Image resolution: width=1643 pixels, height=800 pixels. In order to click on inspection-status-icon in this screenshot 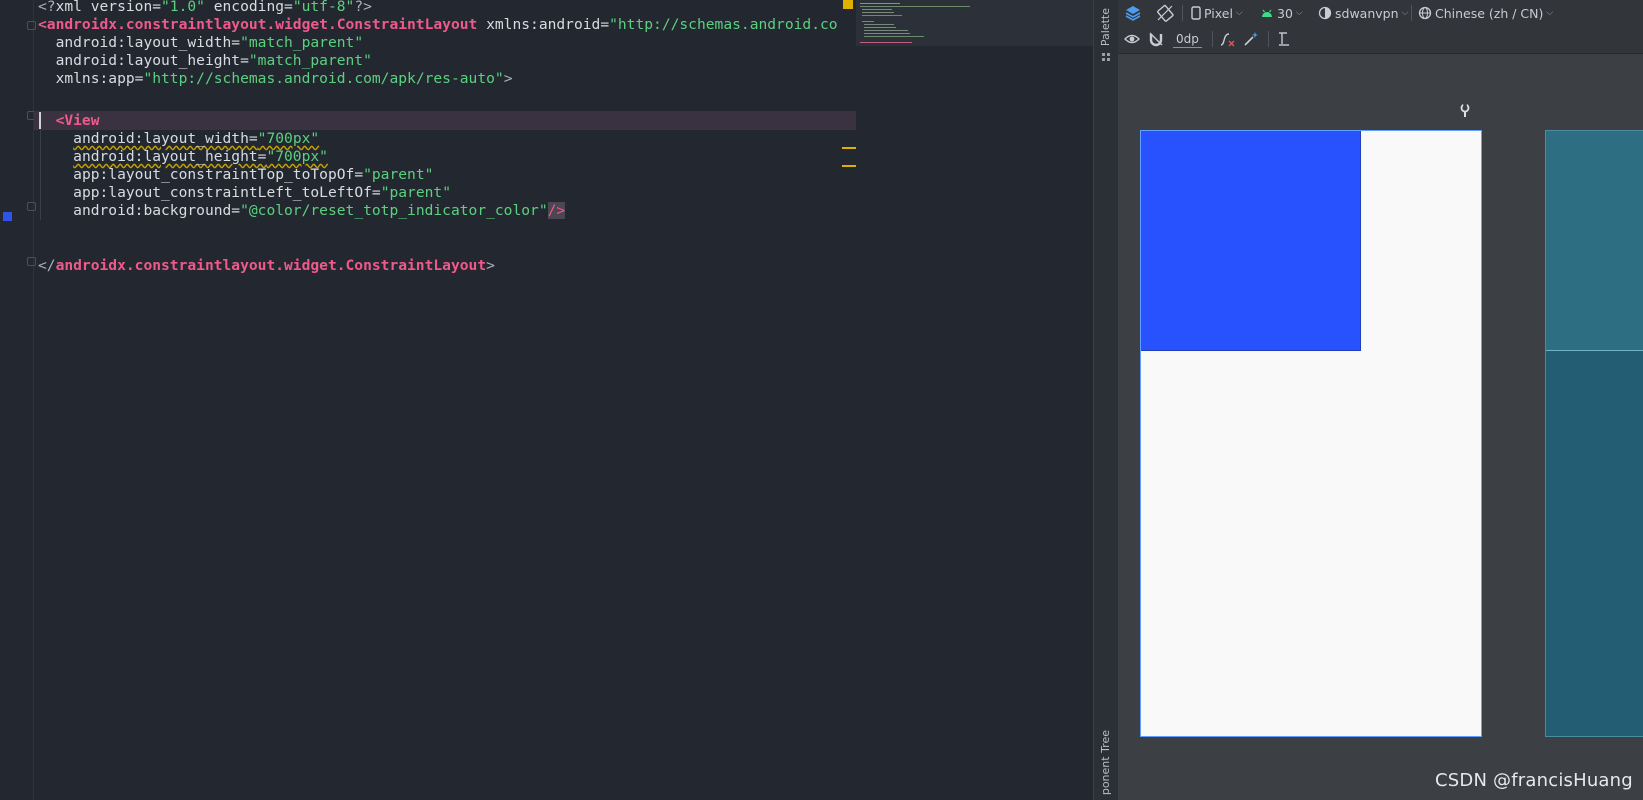, I will do `click(848, 4)`.